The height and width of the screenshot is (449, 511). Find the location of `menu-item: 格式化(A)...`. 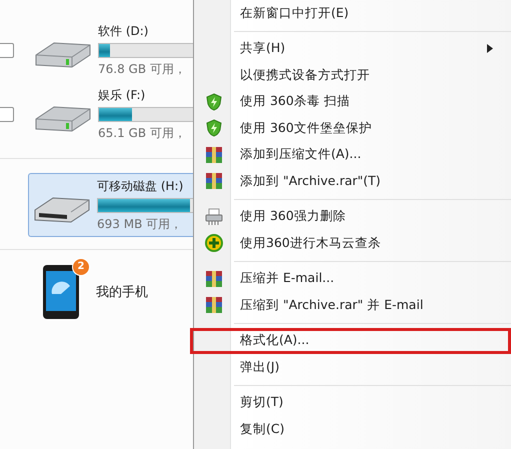

menu-item: 格式化(A)... is located at coordinates (350, 341).